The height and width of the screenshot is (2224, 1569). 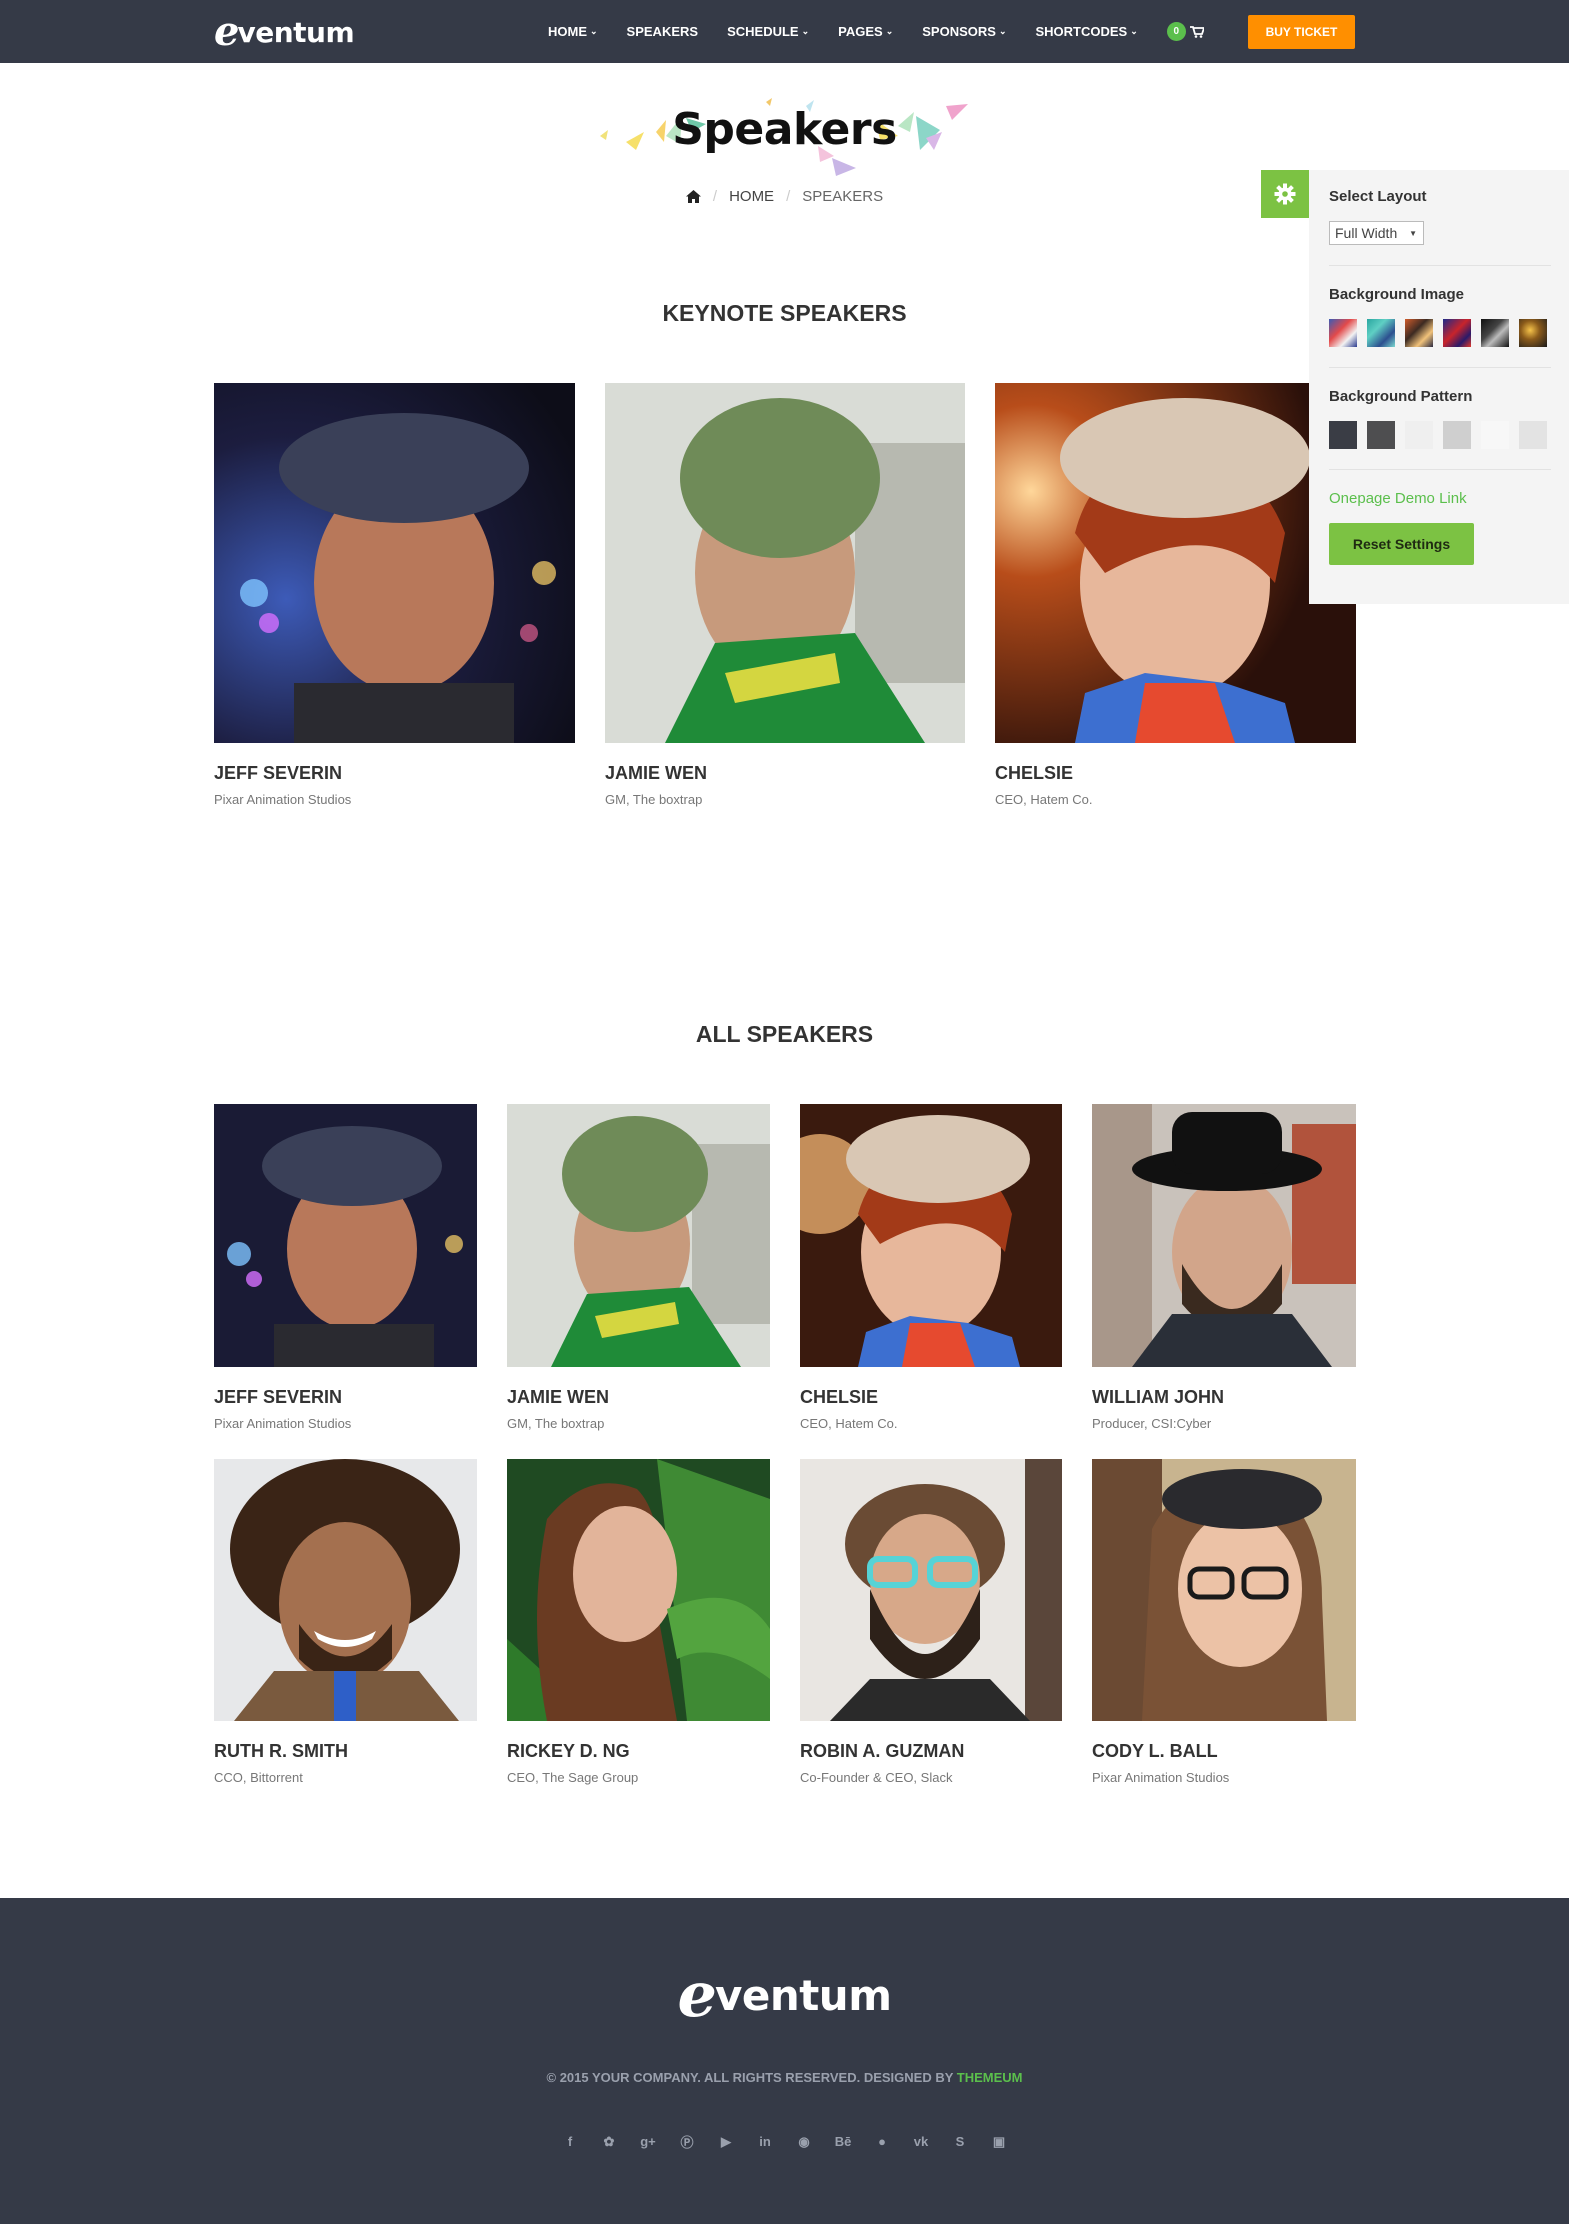 I want to click on background-pattern-label: Background Pattern, so click(x=1401, y=396).